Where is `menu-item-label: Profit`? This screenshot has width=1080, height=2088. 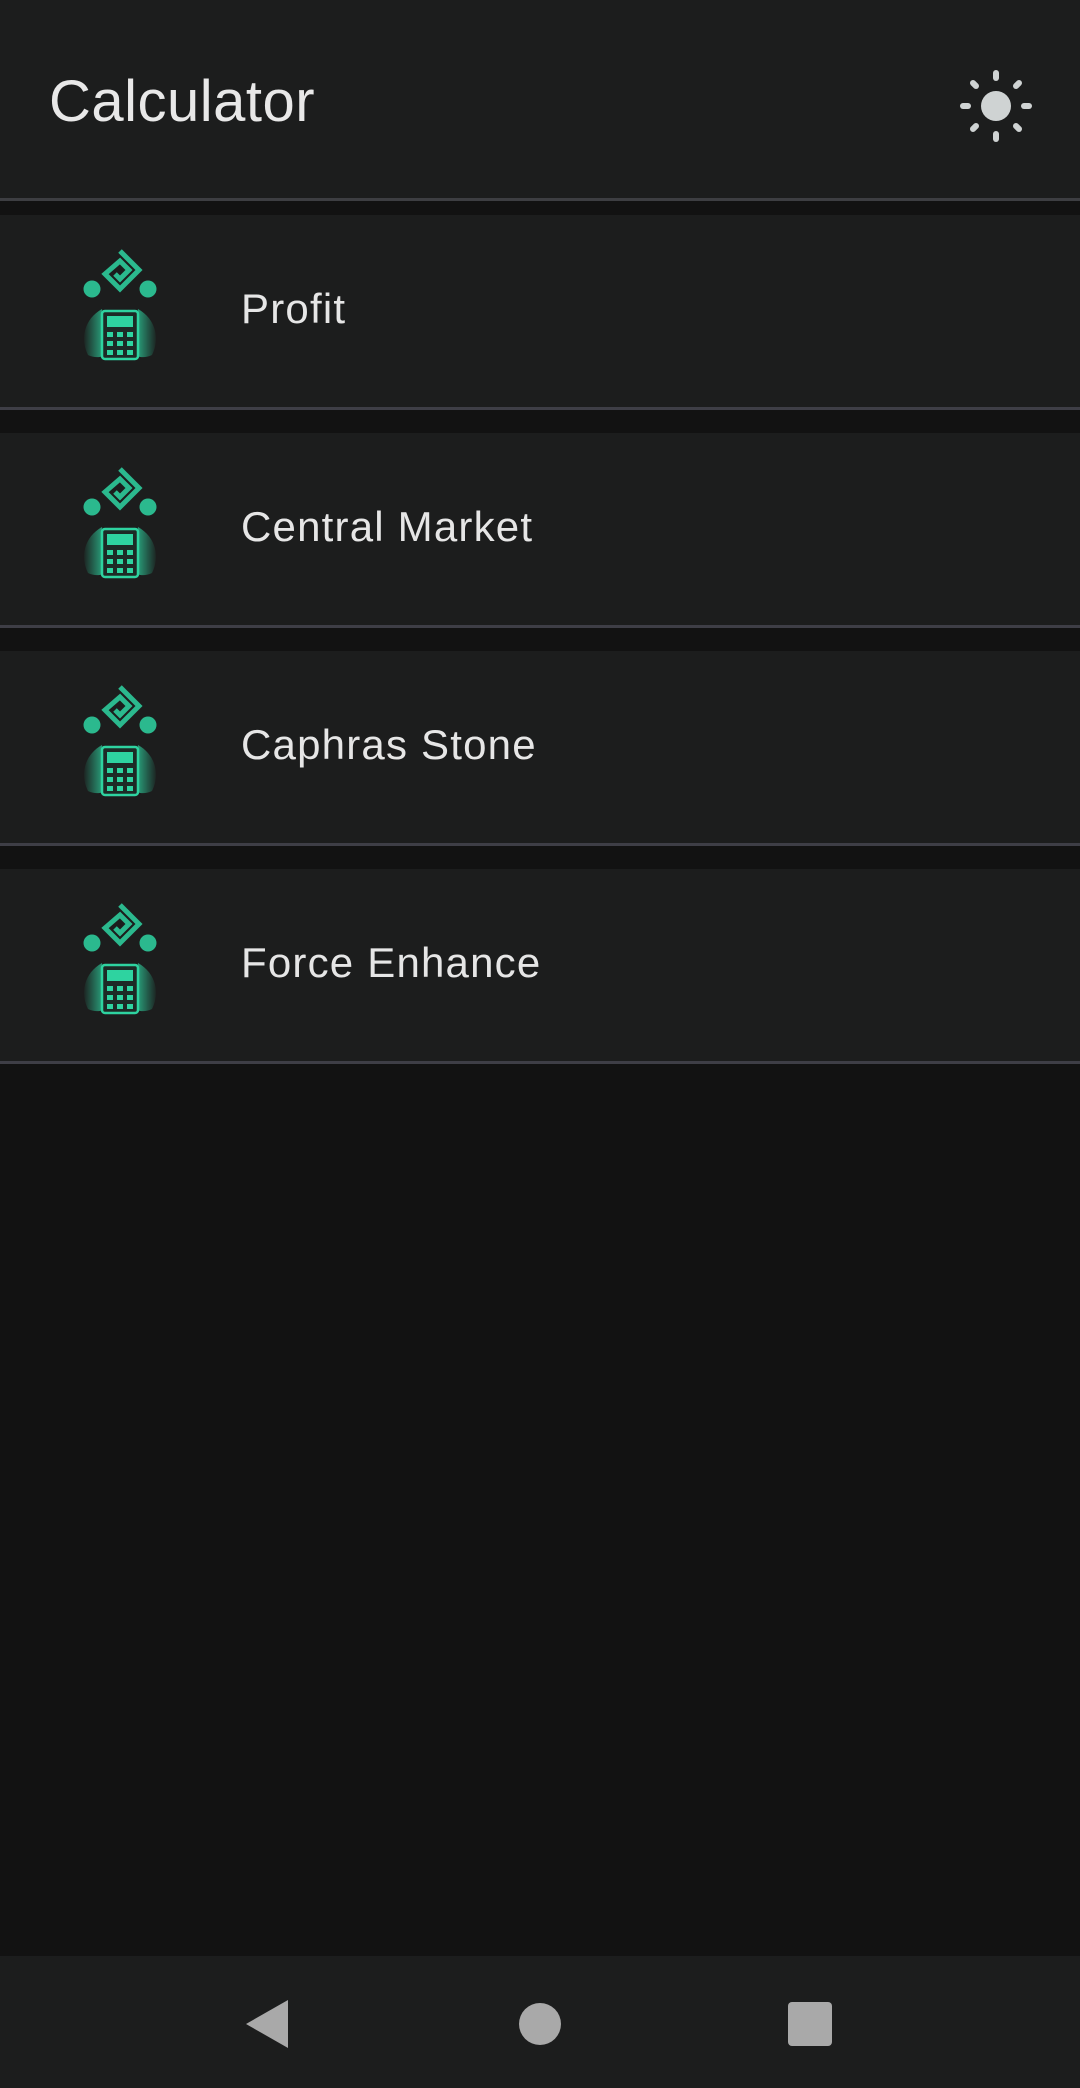
menu-item-label: Profit is located at coordinates (294, 308).